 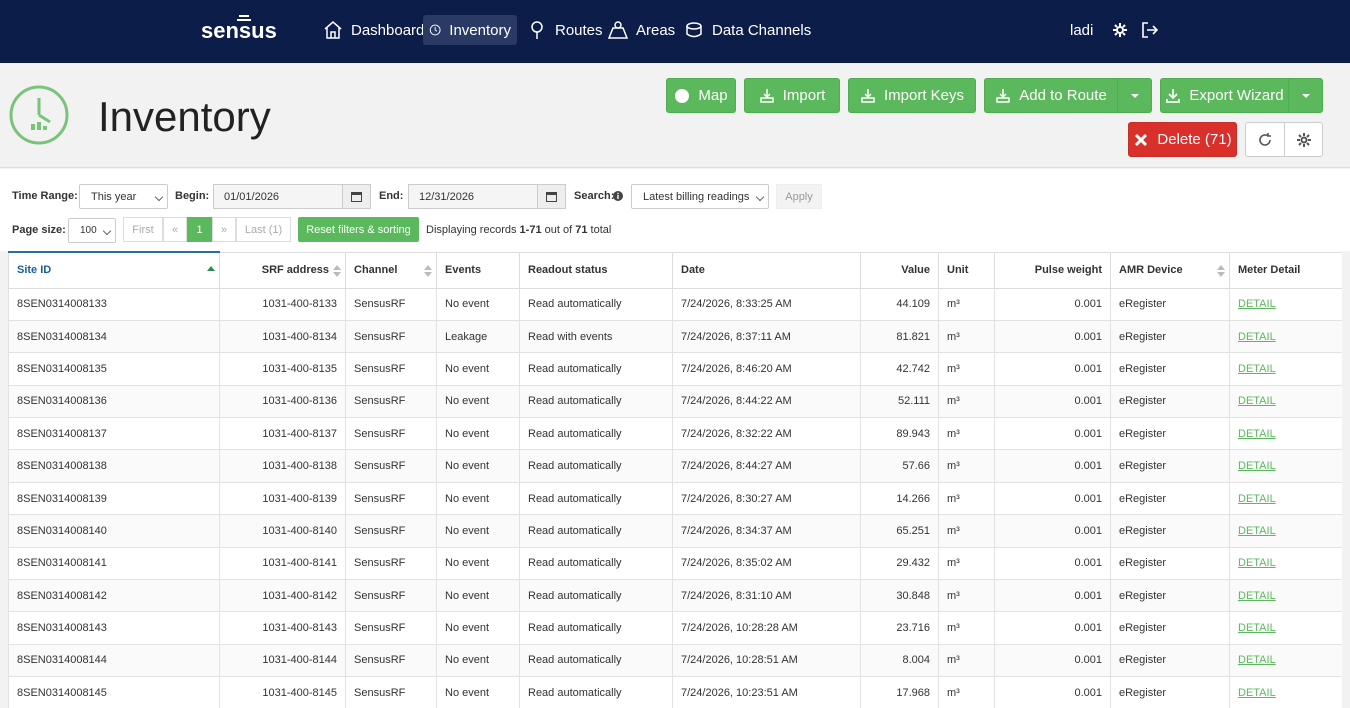 I want to click on chevron-down-icon, so click(x=159, y=197).